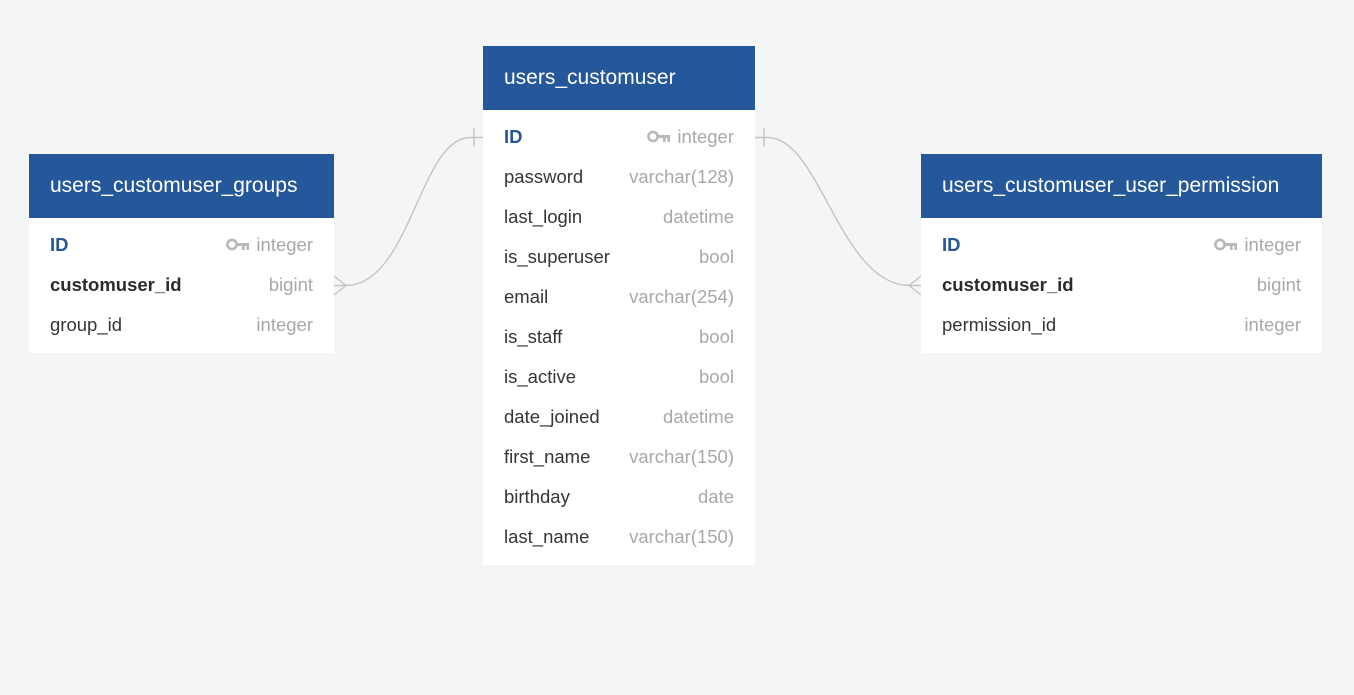 This screenshot has width=1354, height=695. I want to click on table-title: users_customuser_groups, so click(181, 186).